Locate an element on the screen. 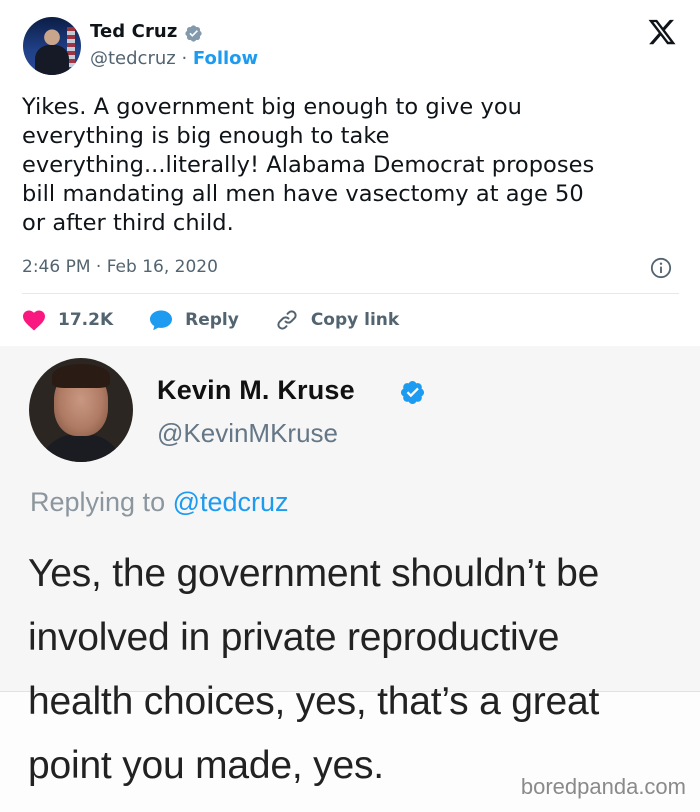 This screenshot has width=700, height=812. replying-to: Replying to @tedcruz is located at coordinates (159, 502).